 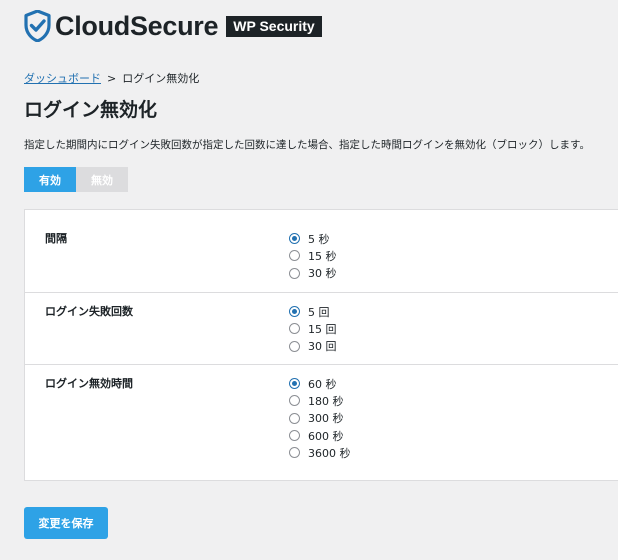 What do you see at coordinates (50, 179) in the screenshot?
I see `enable-button: 有効` at bounding box center [50, 179].